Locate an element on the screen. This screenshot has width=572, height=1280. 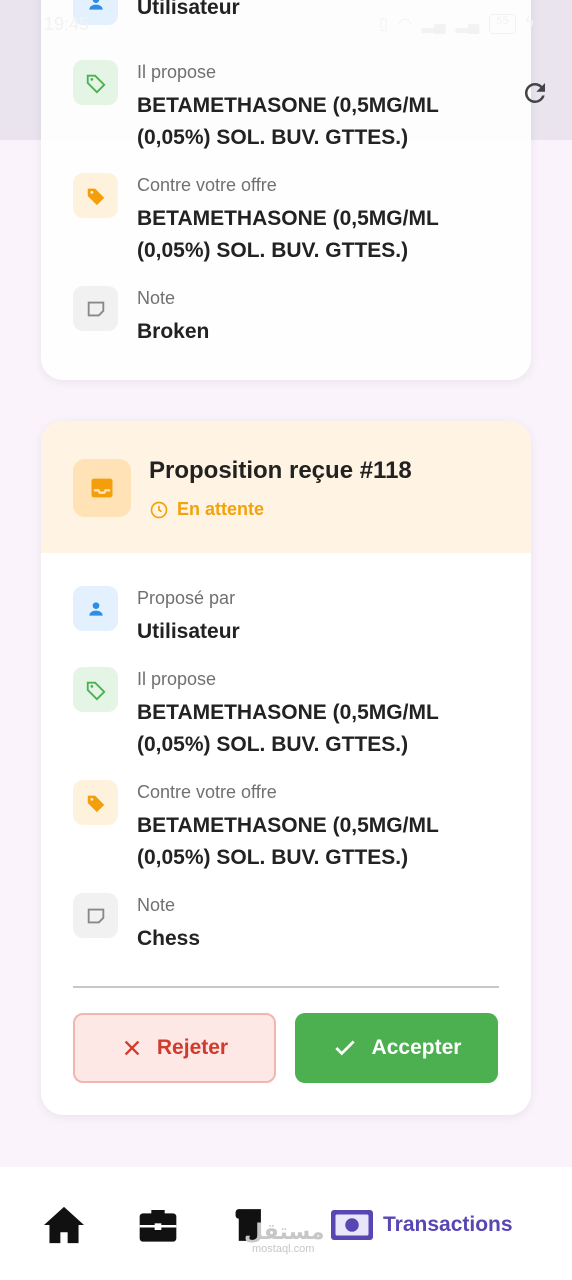
briefcase-icon is located at coordinates (158, 1226).